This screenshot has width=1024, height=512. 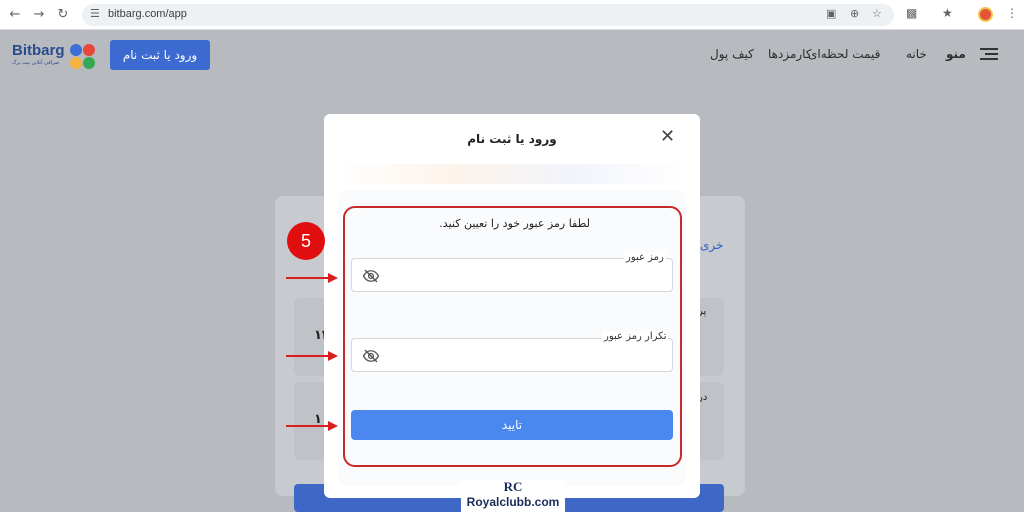 I want to click on watermark-logo: RC Royalclubb.com, so click(x=513, y=496).